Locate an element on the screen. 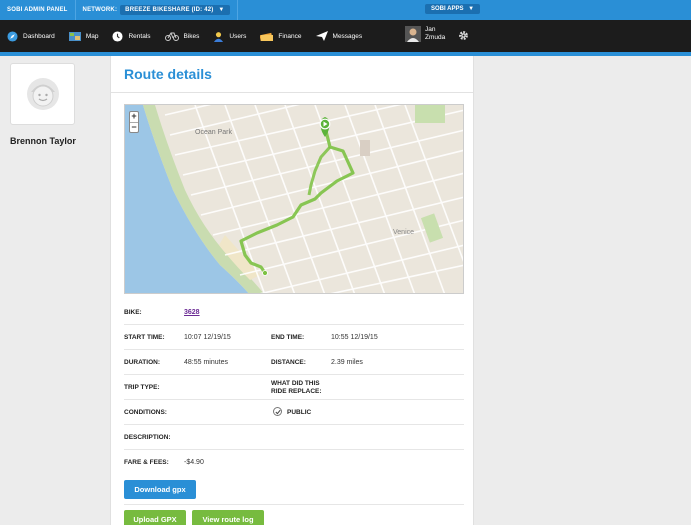 The image size is (691, 525). end-time-label: END TIME: is located at coordinates (288, 337).